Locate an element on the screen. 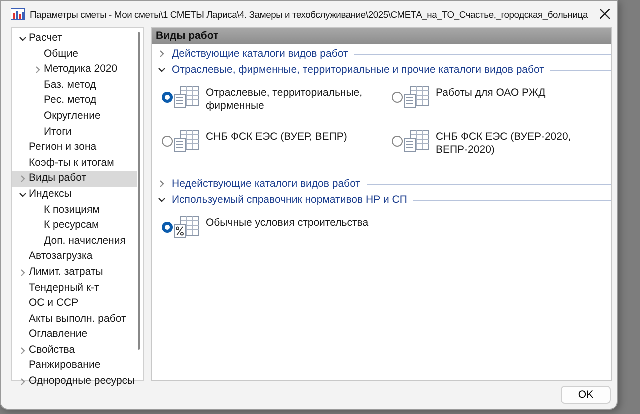 This screenshot has width=640, height=414. tree-item: Индексы is located at coordinates (74, 194).